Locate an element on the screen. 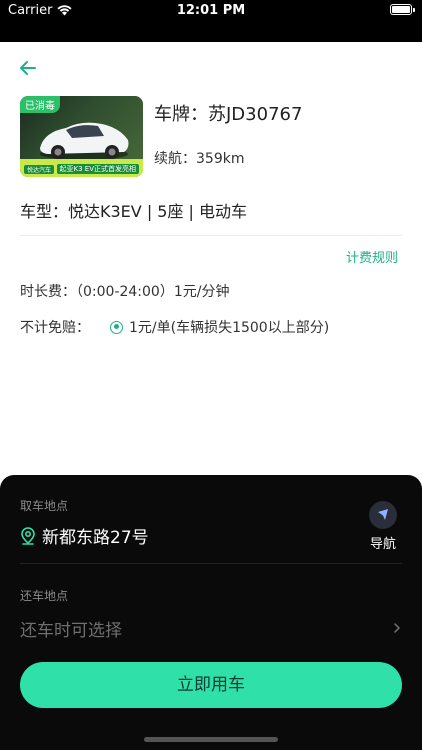 This screenshot has height=750, width=422. home-indicator is located at coordinates (211, 739).